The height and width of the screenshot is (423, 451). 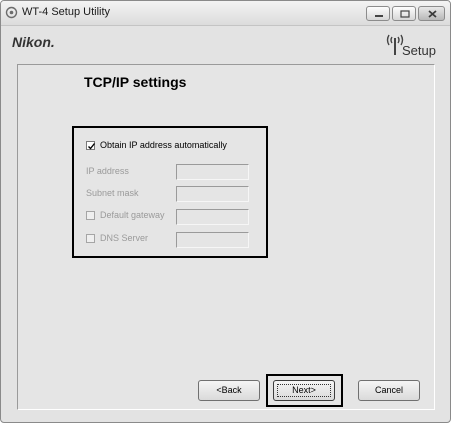 I want to click on default-gateway-label: Default gateway, so click(x=132, y=215).